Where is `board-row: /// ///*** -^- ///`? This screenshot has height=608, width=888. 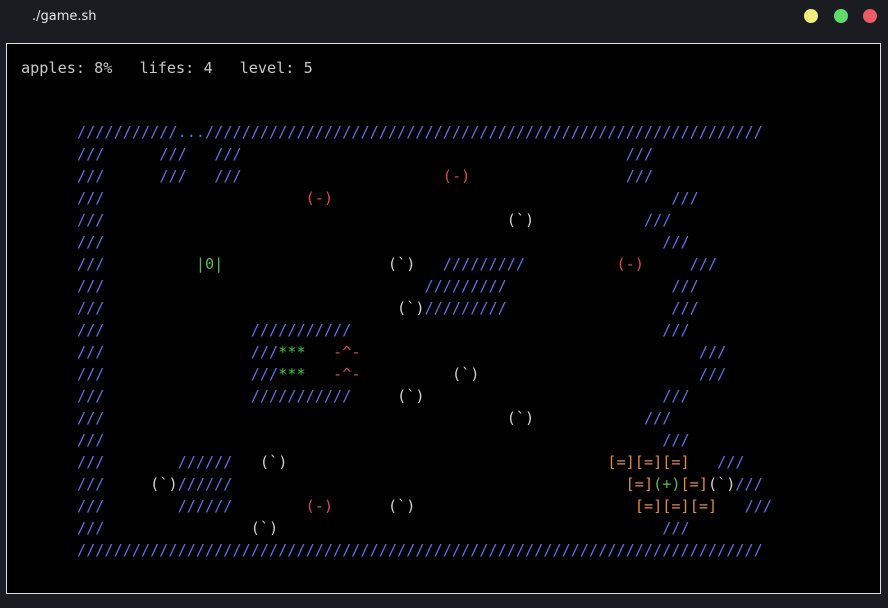 board-row: /// ///*** -^- /// is located at coordinates (424, 352).